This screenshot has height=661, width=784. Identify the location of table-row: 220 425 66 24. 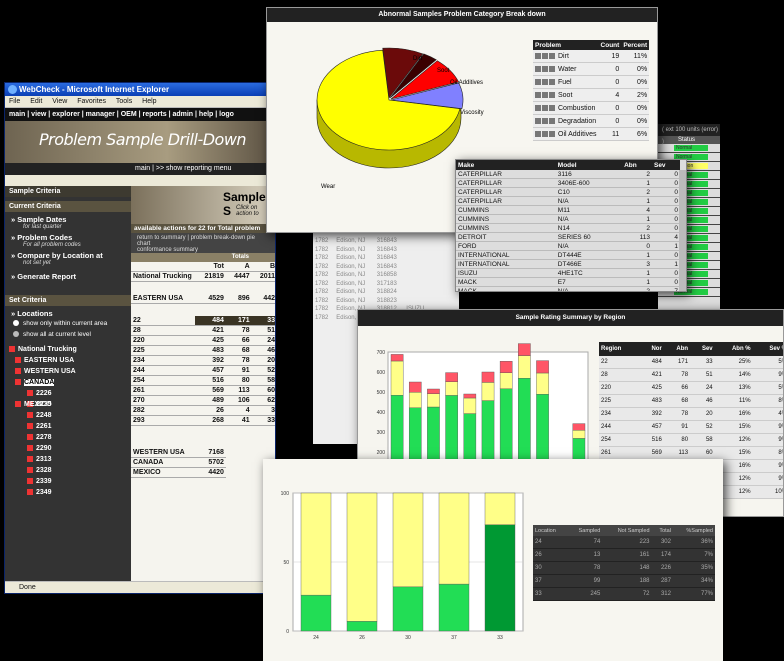
(203, 340).